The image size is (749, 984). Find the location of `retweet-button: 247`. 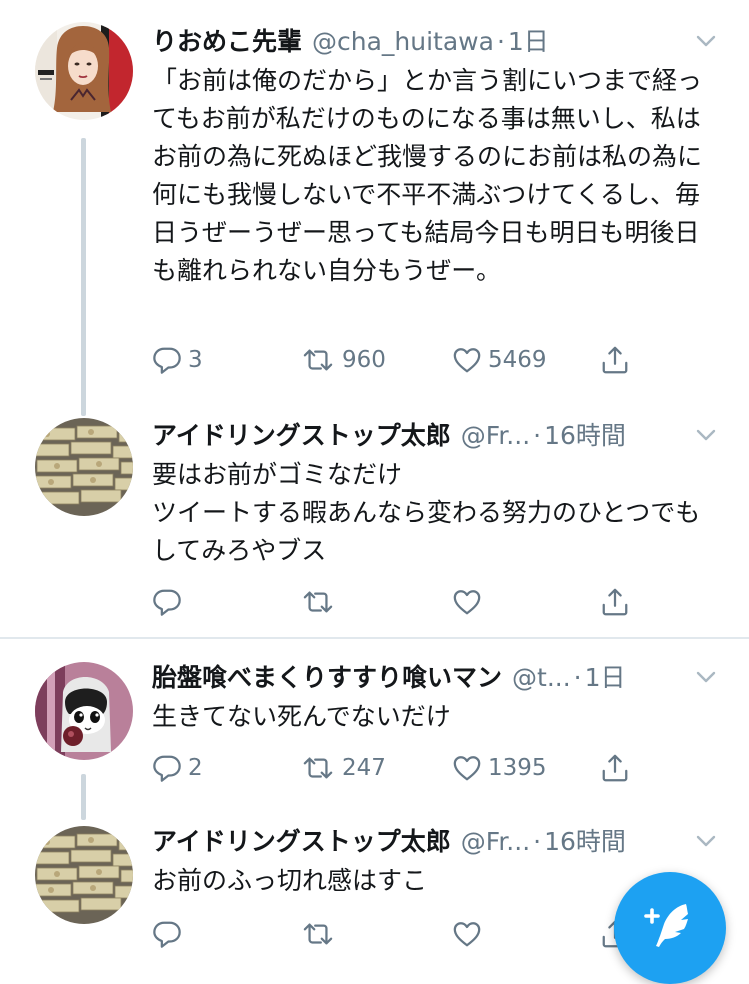

retweet-button: 247 is located at coordinates (343, 768).